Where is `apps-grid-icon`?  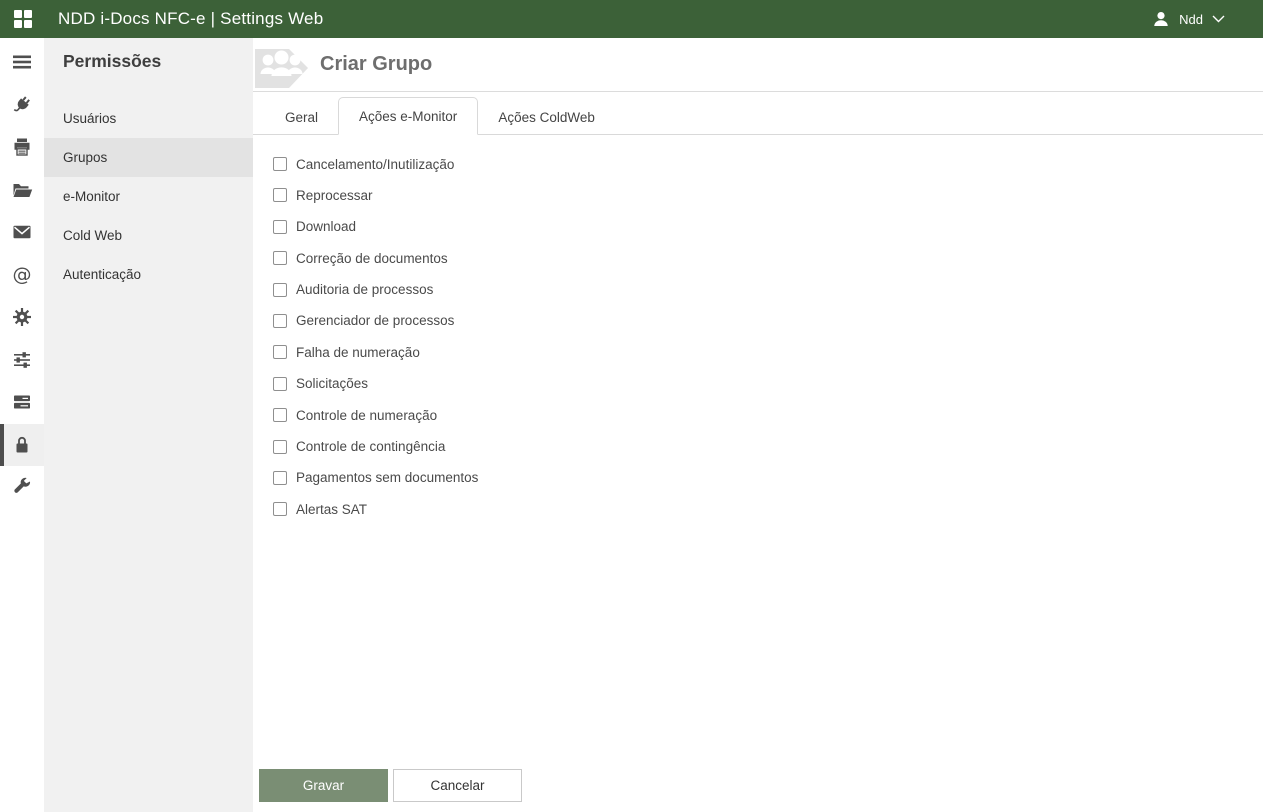
apps-grid-icon is located at coordinates (23, 19).